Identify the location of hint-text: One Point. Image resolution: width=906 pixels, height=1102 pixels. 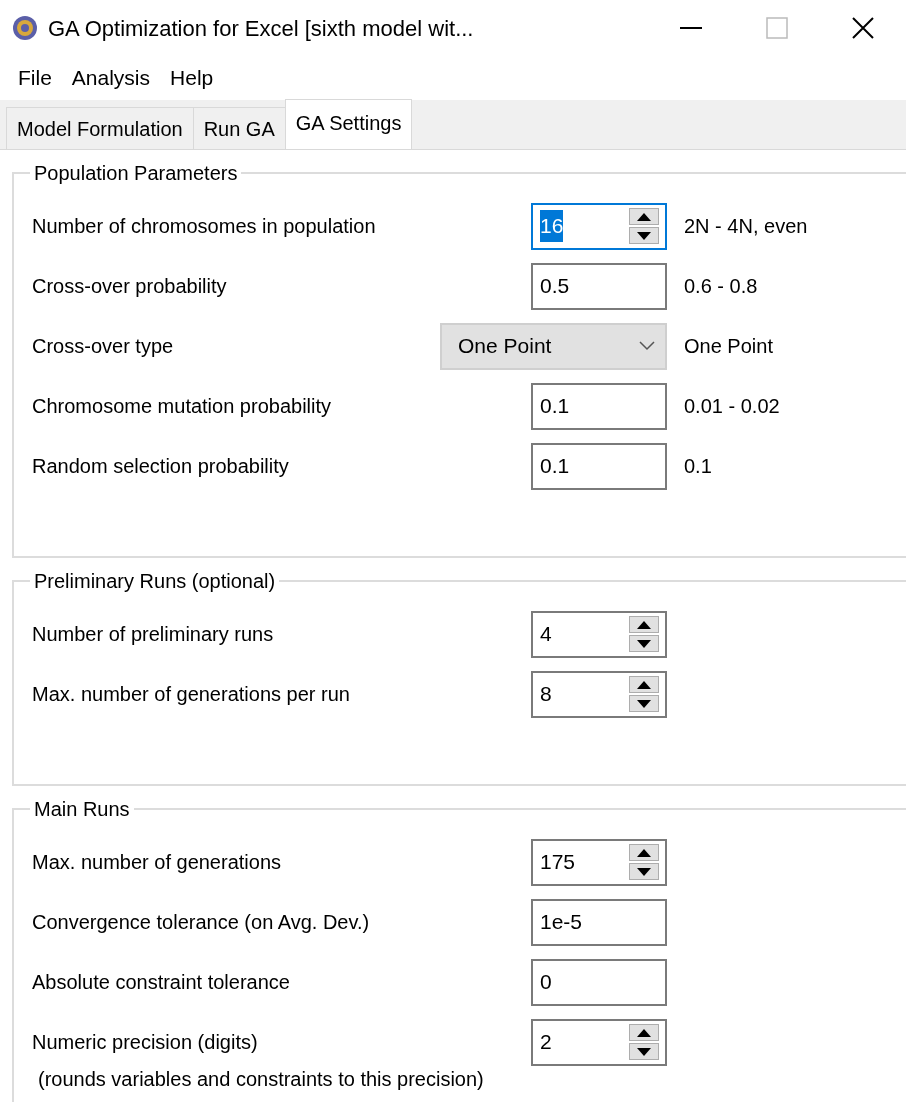
(728, 346).